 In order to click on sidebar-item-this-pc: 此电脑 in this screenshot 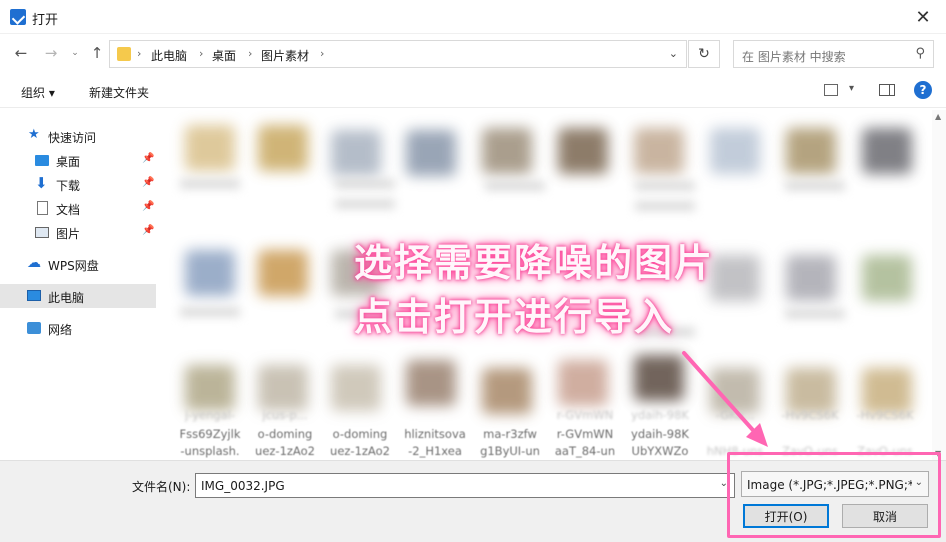, I will do `click(78, 296)`.